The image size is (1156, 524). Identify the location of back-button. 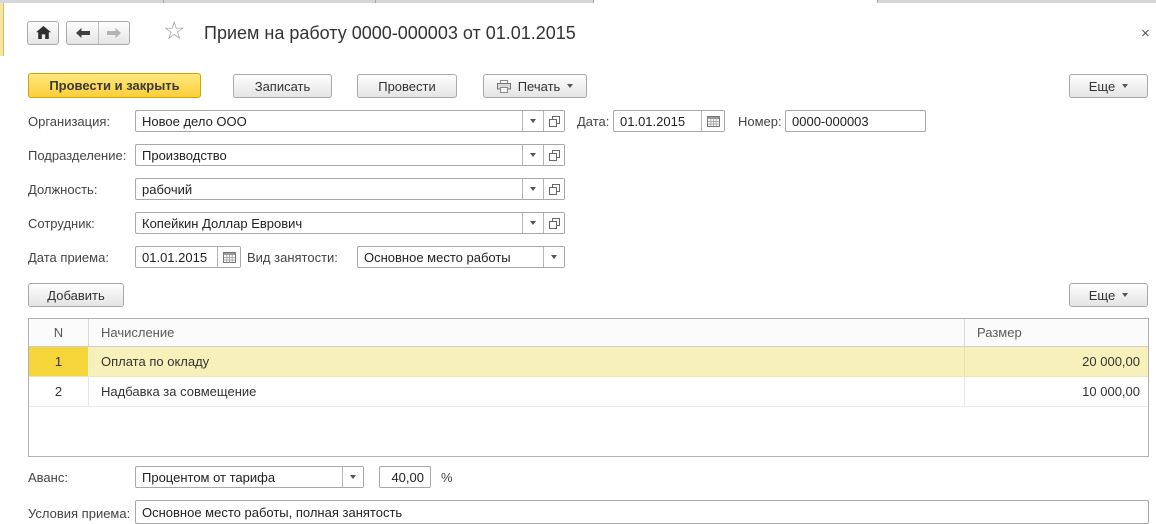
(82, 33).